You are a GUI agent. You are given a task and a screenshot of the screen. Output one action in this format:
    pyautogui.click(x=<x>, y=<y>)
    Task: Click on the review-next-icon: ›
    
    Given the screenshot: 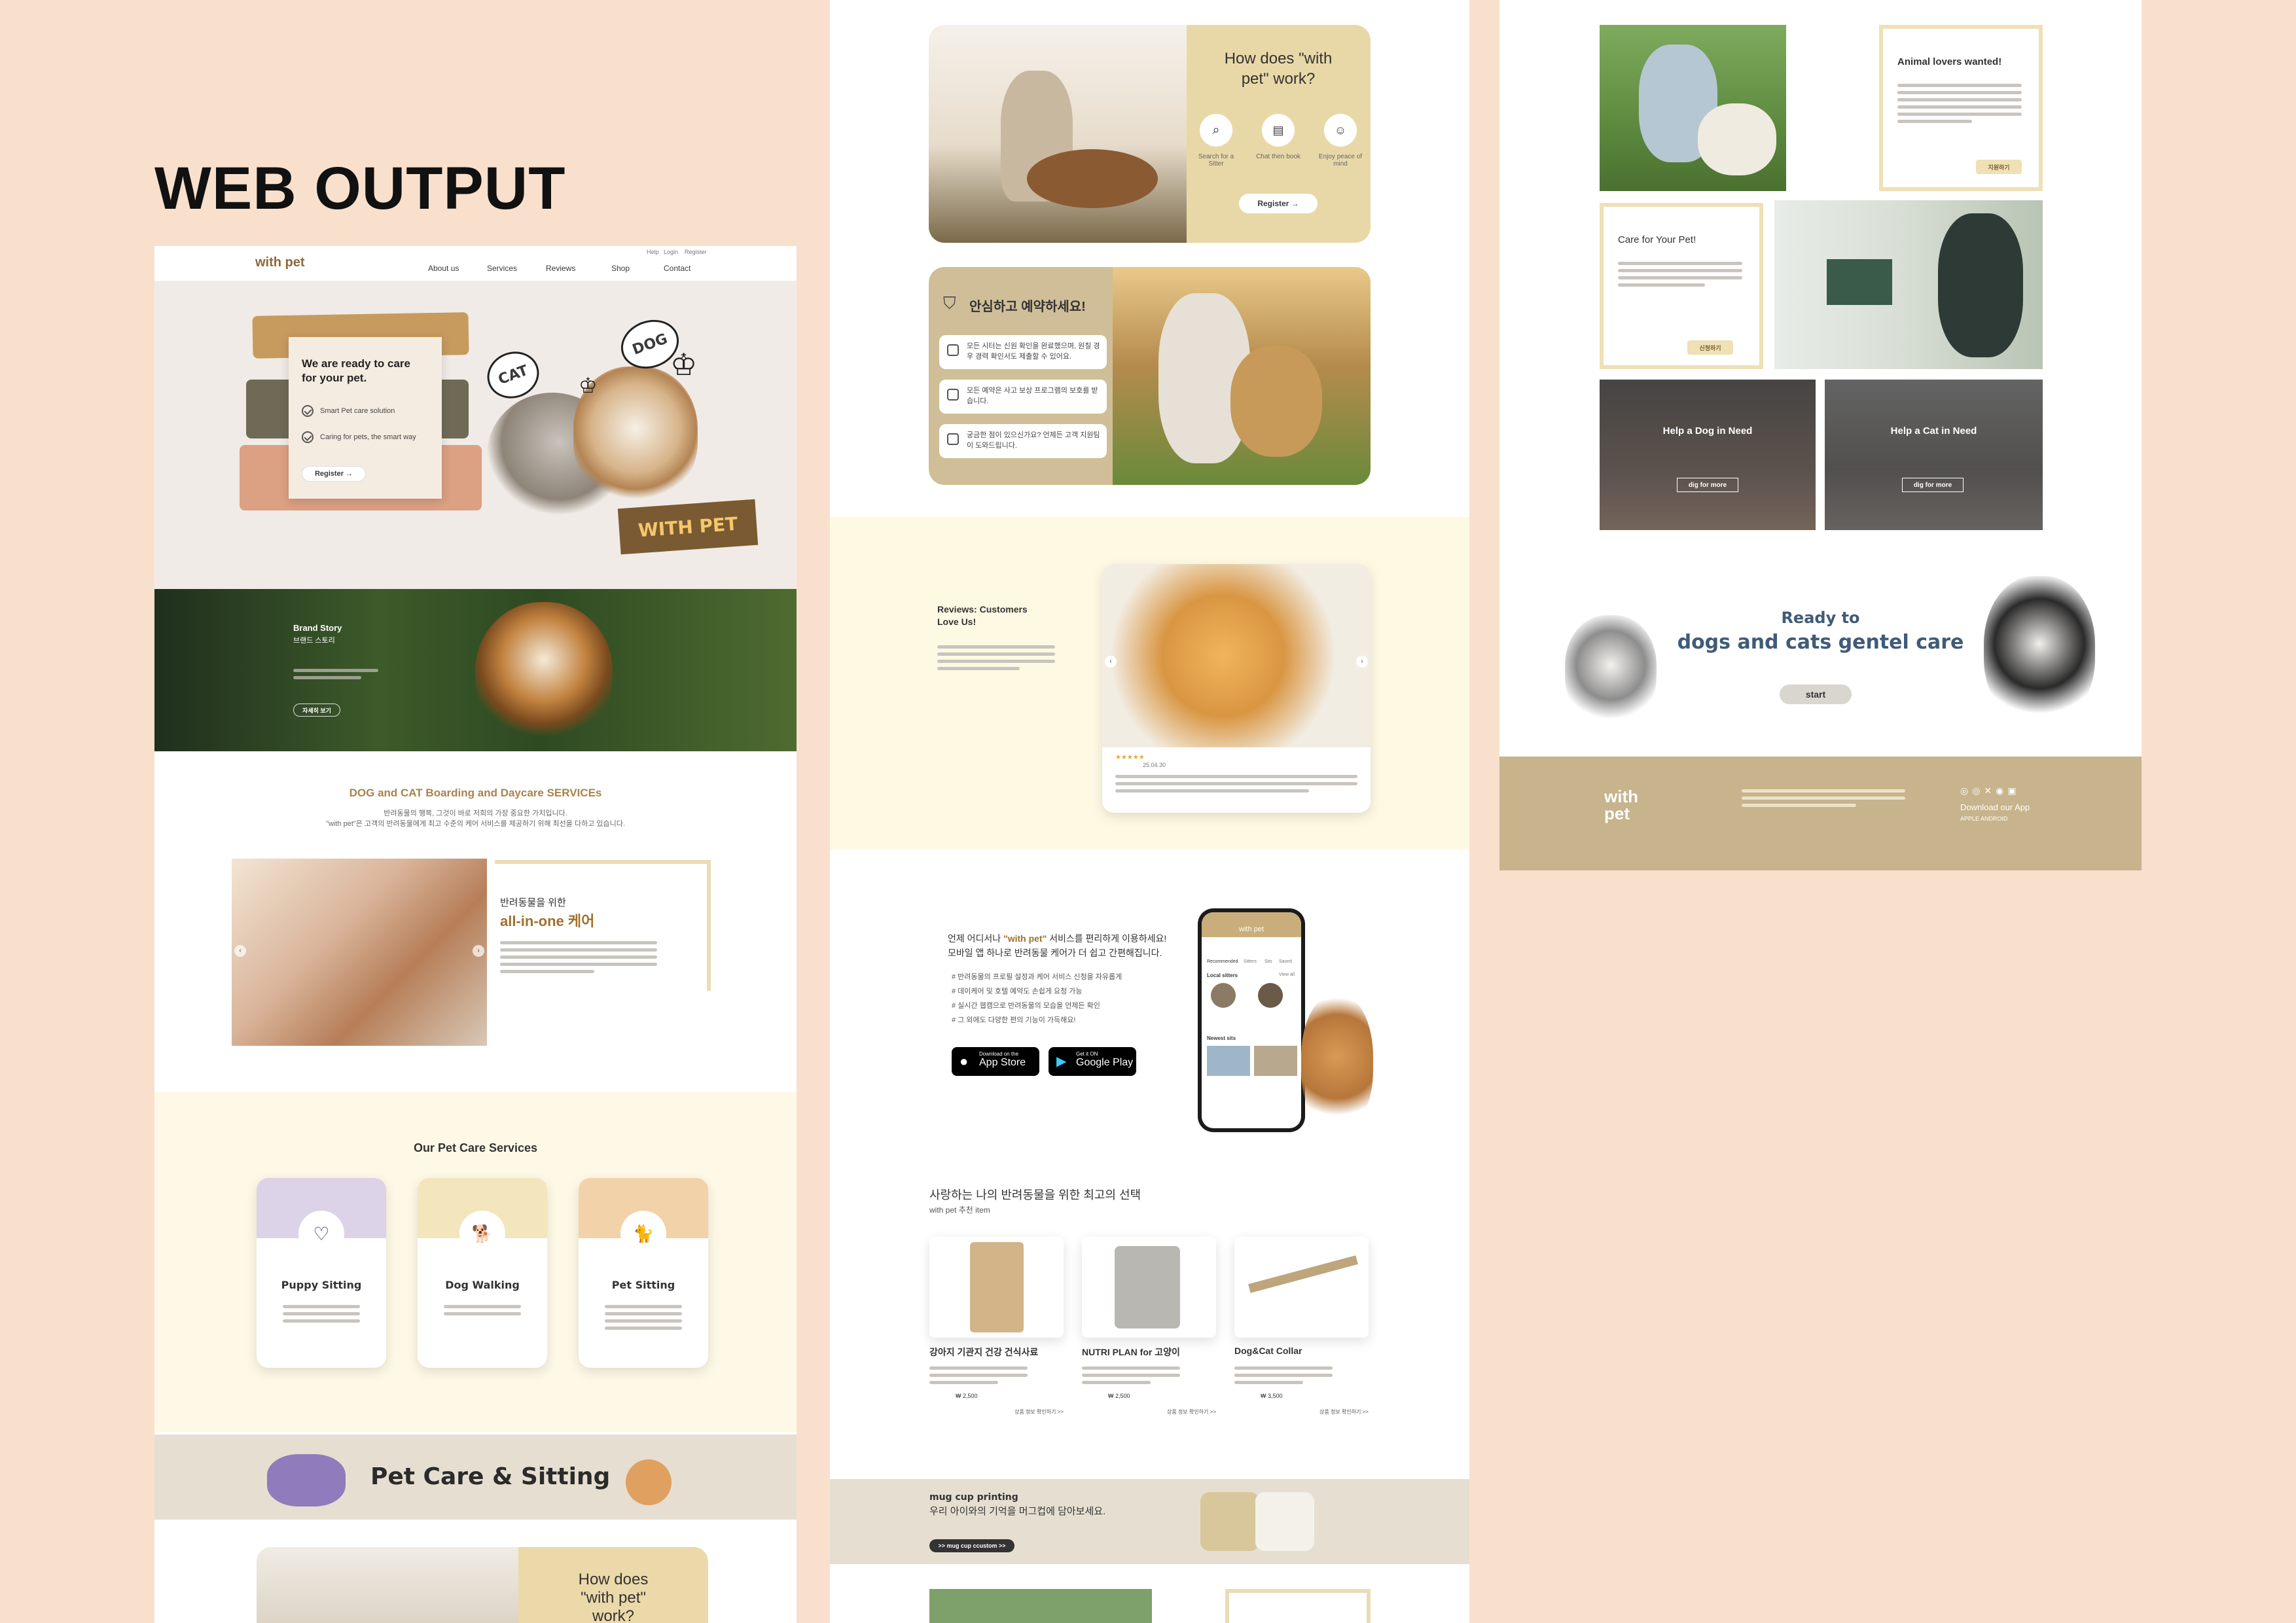 What is the action you would take?
    pyautogui.click(x=1362, y=662)
    